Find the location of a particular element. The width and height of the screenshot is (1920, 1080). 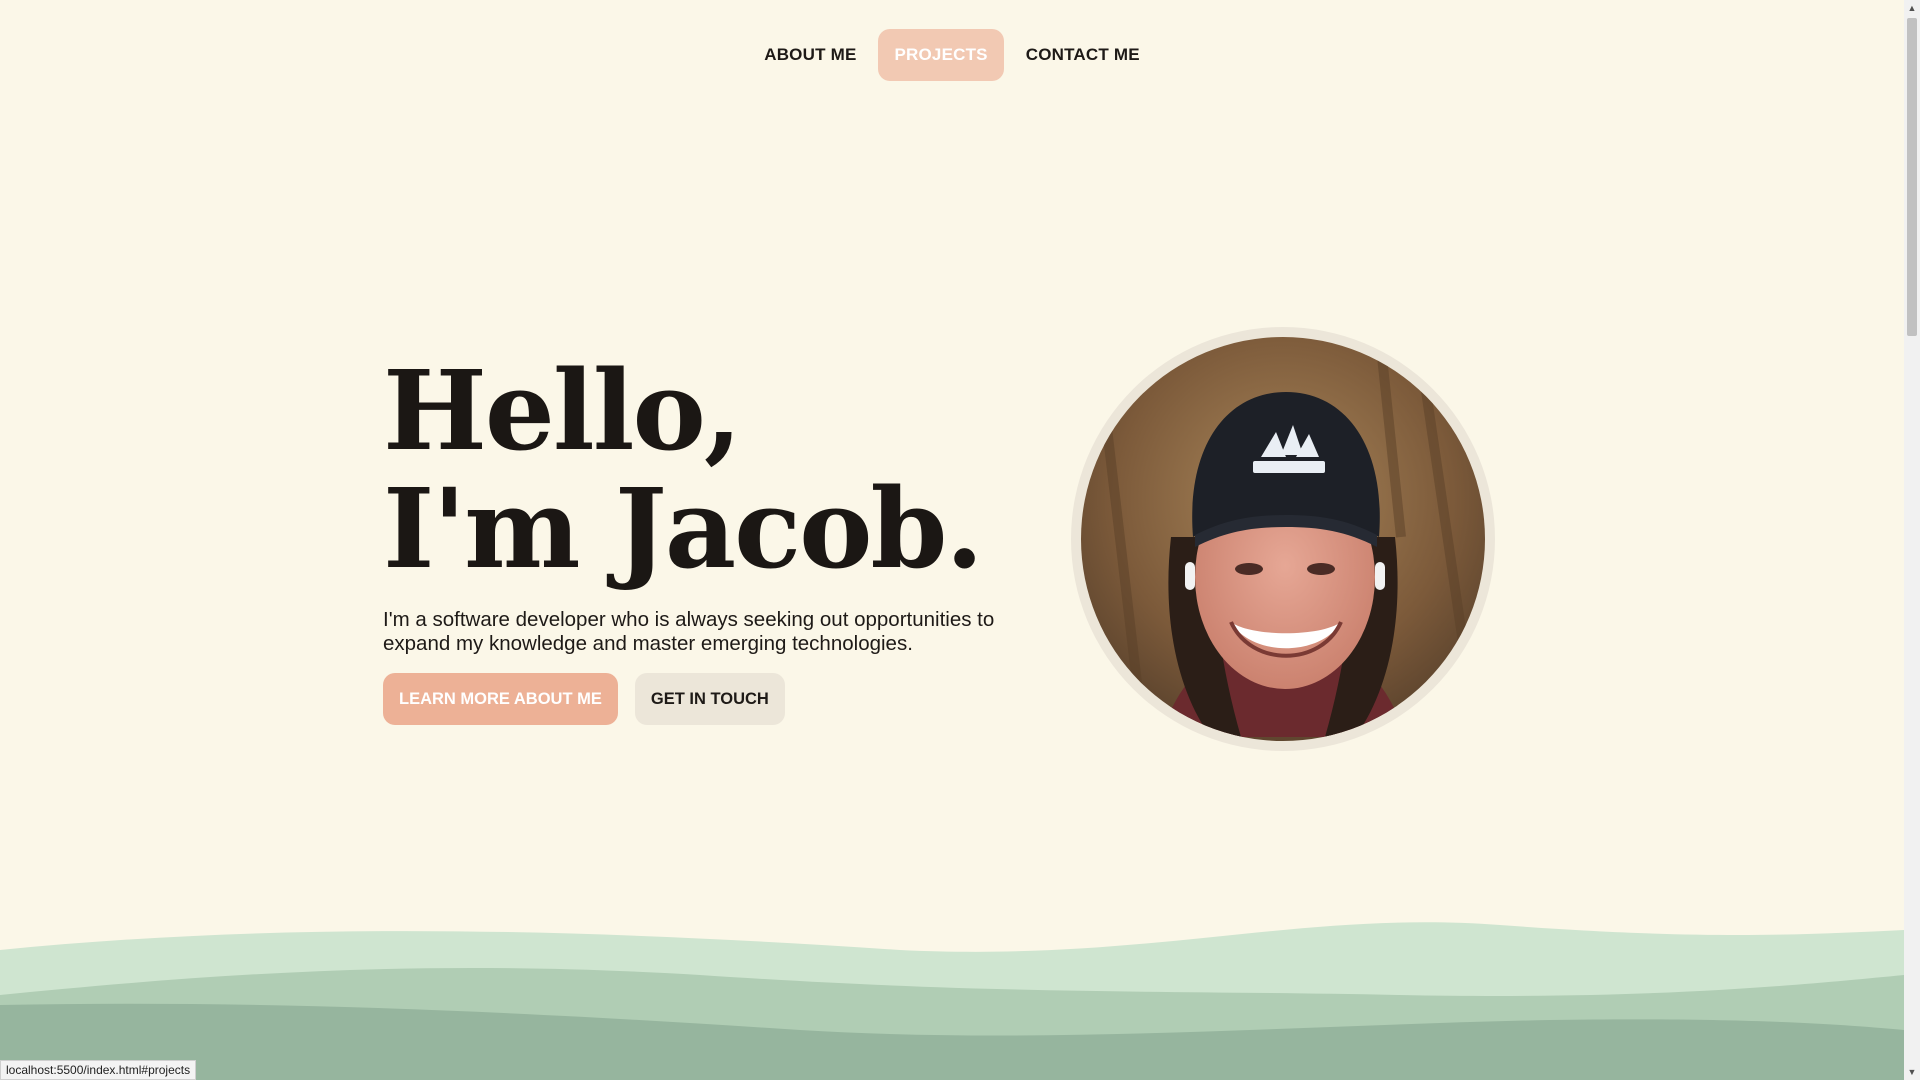

nav-projects: PROJECTS is located at coordinates (941, 55).